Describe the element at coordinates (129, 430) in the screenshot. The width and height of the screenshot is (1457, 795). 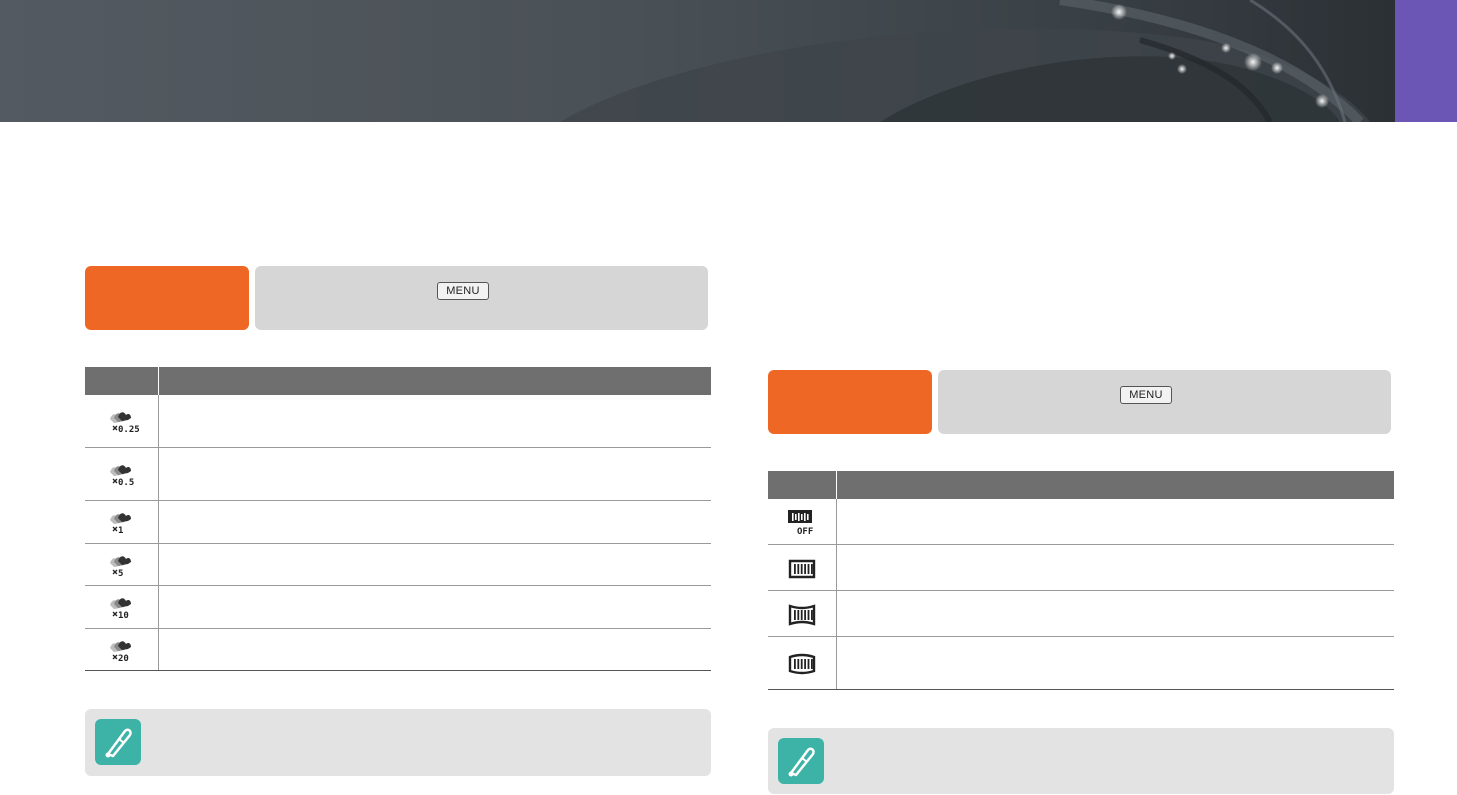
I see `svg-text: 0.25` at that location.